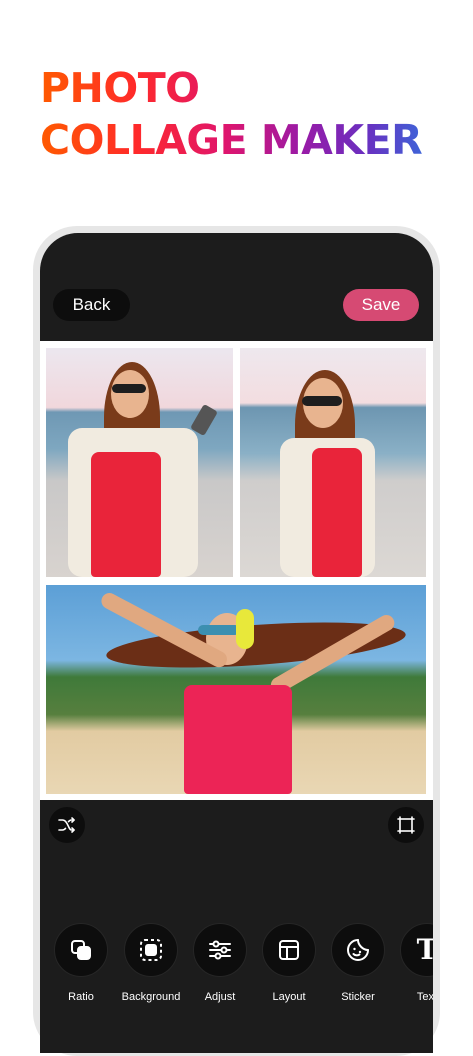 This screenshot has height=1056, width=473. I want to click on shuffle-button, so click(67, 825).